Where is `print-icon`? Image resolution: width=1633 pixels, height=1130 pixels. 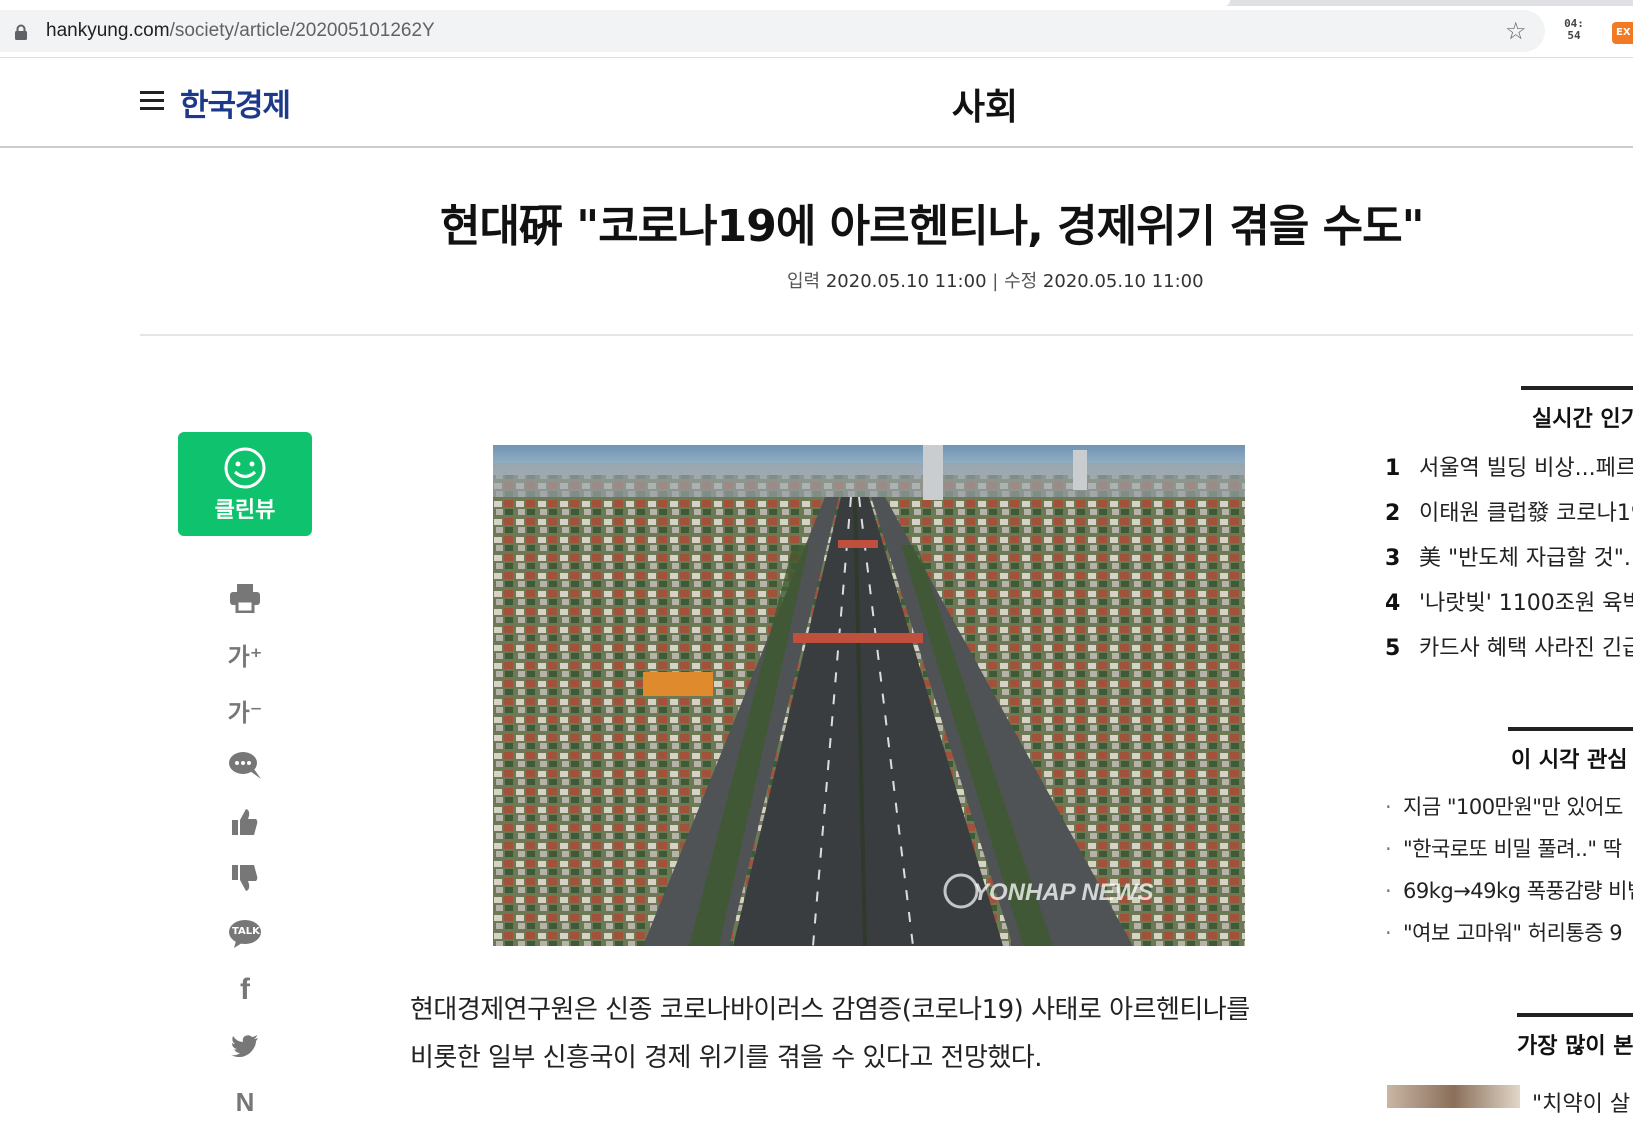 print-icon is located at coordinates (245, 598).